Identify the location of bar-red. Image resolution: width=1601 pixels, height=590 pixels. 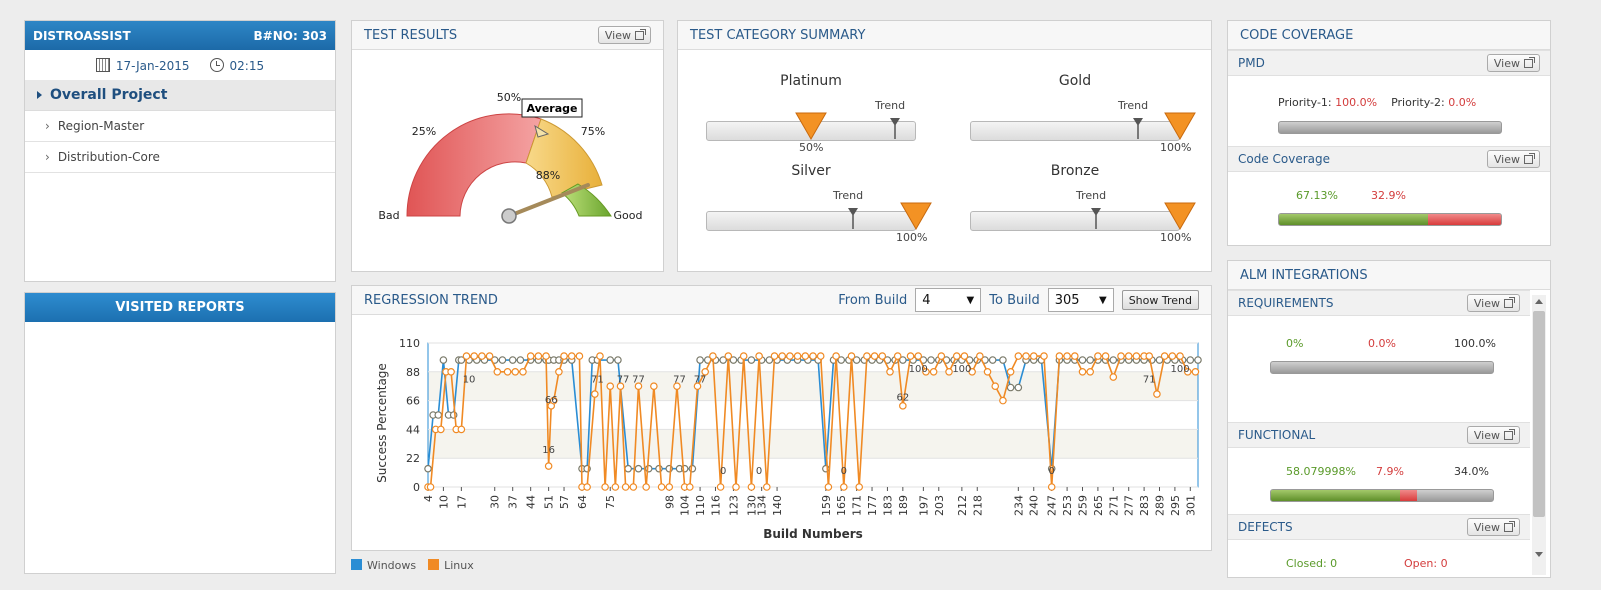
(1464, 219).